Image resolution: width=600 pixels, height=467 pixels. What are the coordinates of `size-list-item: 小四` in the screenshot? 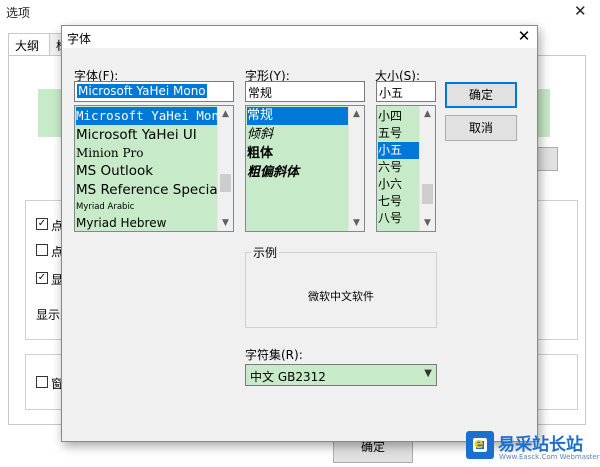 It's located at (398, 116).